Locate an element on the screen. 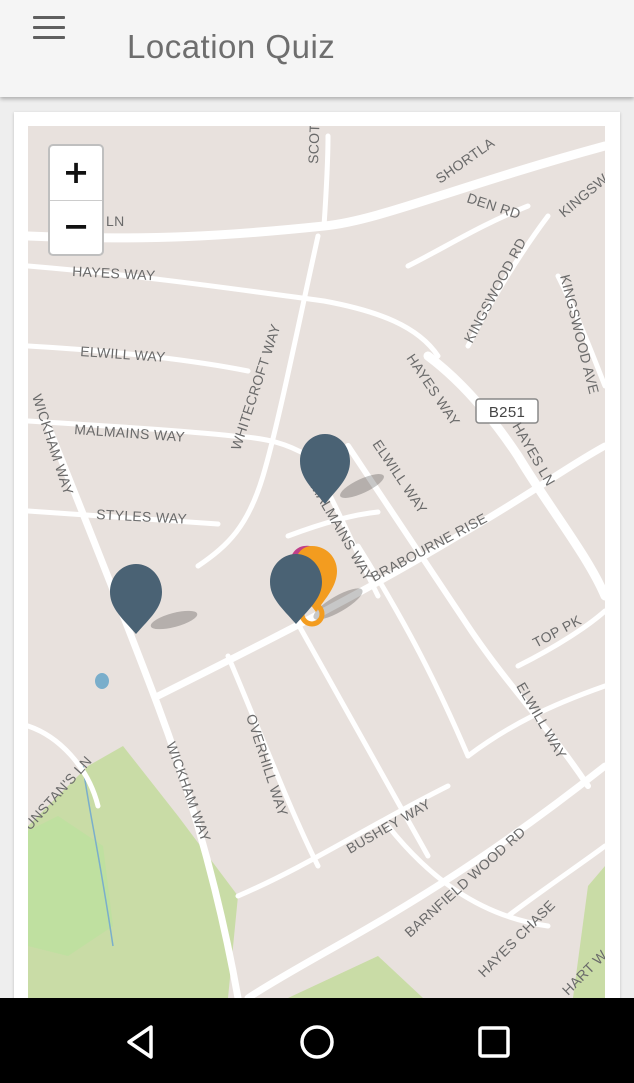 This screenshot has height=1083, width=634. zoom-in-button: + is located at coordinates (76, 173).